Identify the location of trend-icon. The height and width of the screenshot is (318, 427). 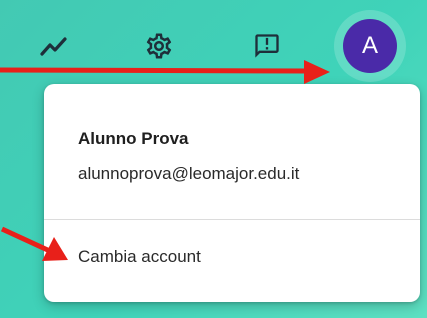
(54, 46).